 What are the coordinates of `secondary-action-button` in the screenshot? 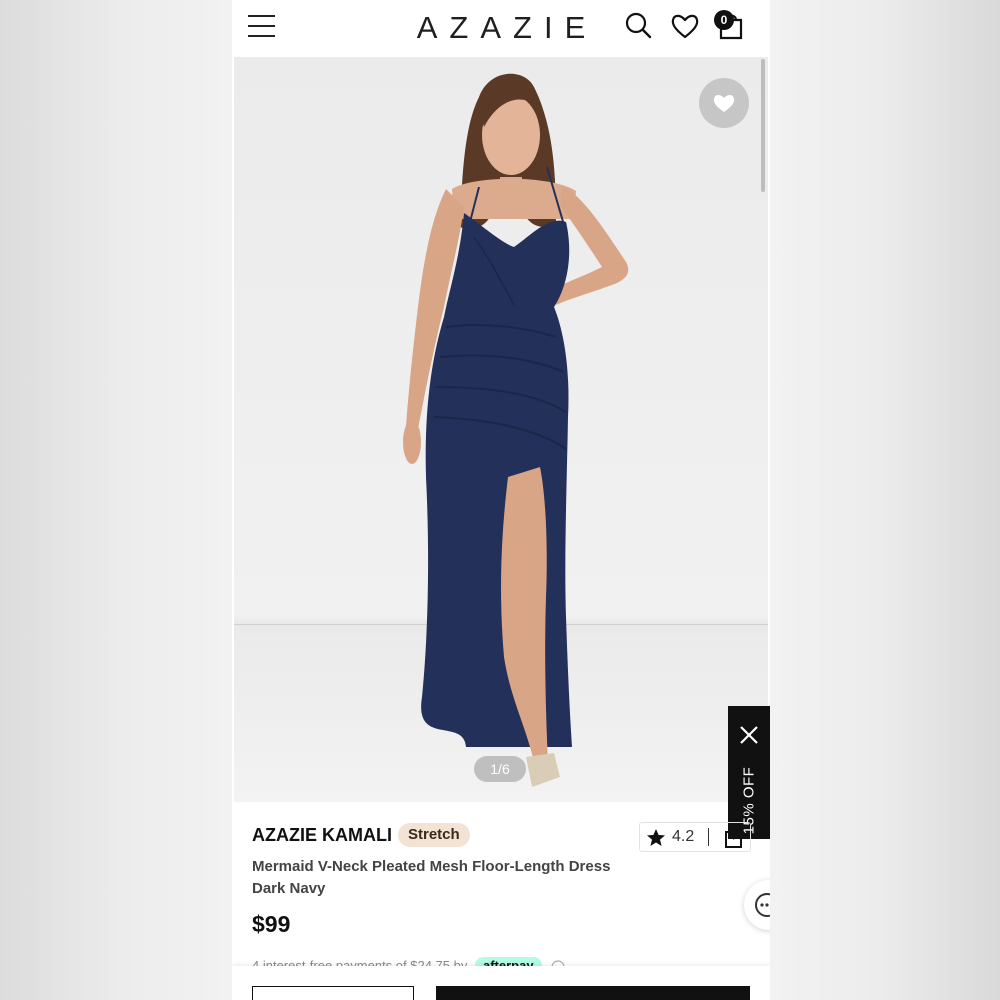 It's located at (333, 993).